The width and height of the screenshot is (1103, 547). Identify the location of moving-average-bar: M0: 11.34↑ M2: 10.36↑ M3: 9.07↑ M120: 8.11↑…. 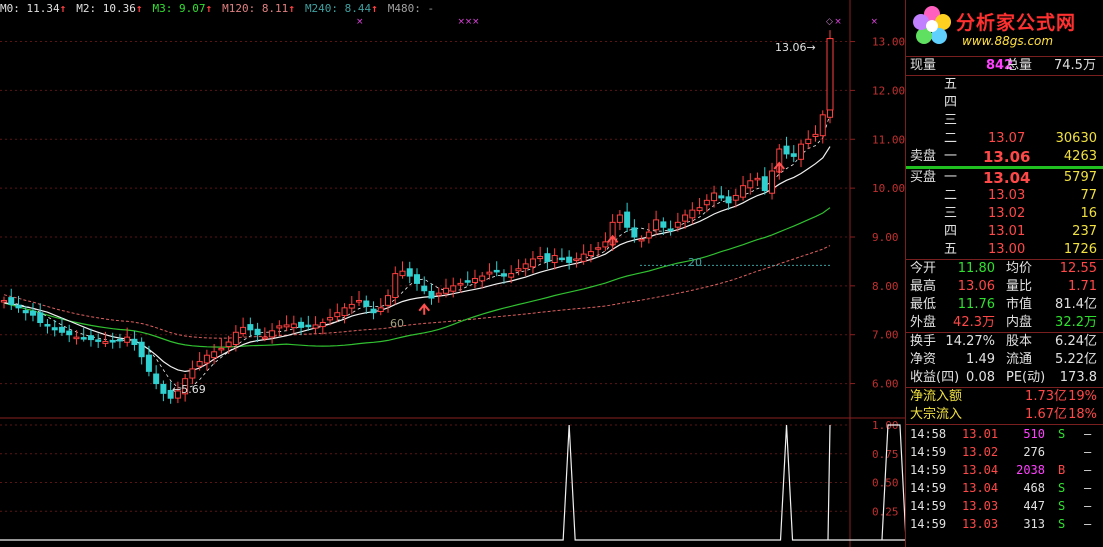
(222, 10).